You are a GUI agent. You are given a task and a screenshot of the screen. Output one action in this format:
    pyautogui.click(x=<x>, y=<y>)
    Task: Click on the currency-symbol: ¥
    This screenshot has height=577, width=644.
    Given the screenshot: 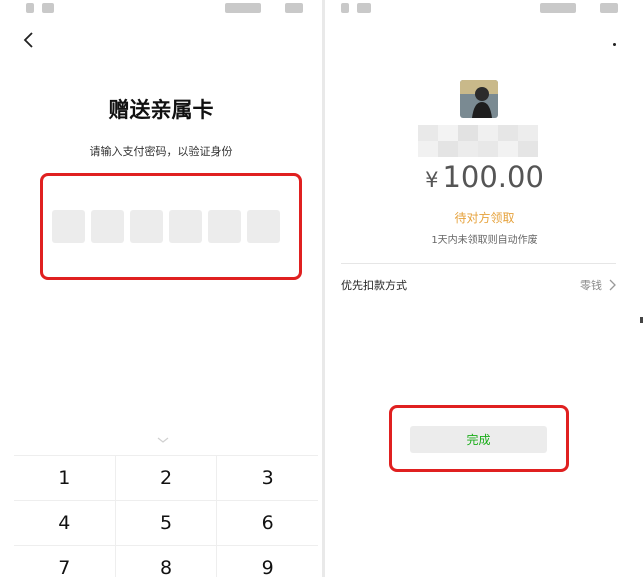 What is the action you would take?
    pyautogui.click(x=432, y=180)
    